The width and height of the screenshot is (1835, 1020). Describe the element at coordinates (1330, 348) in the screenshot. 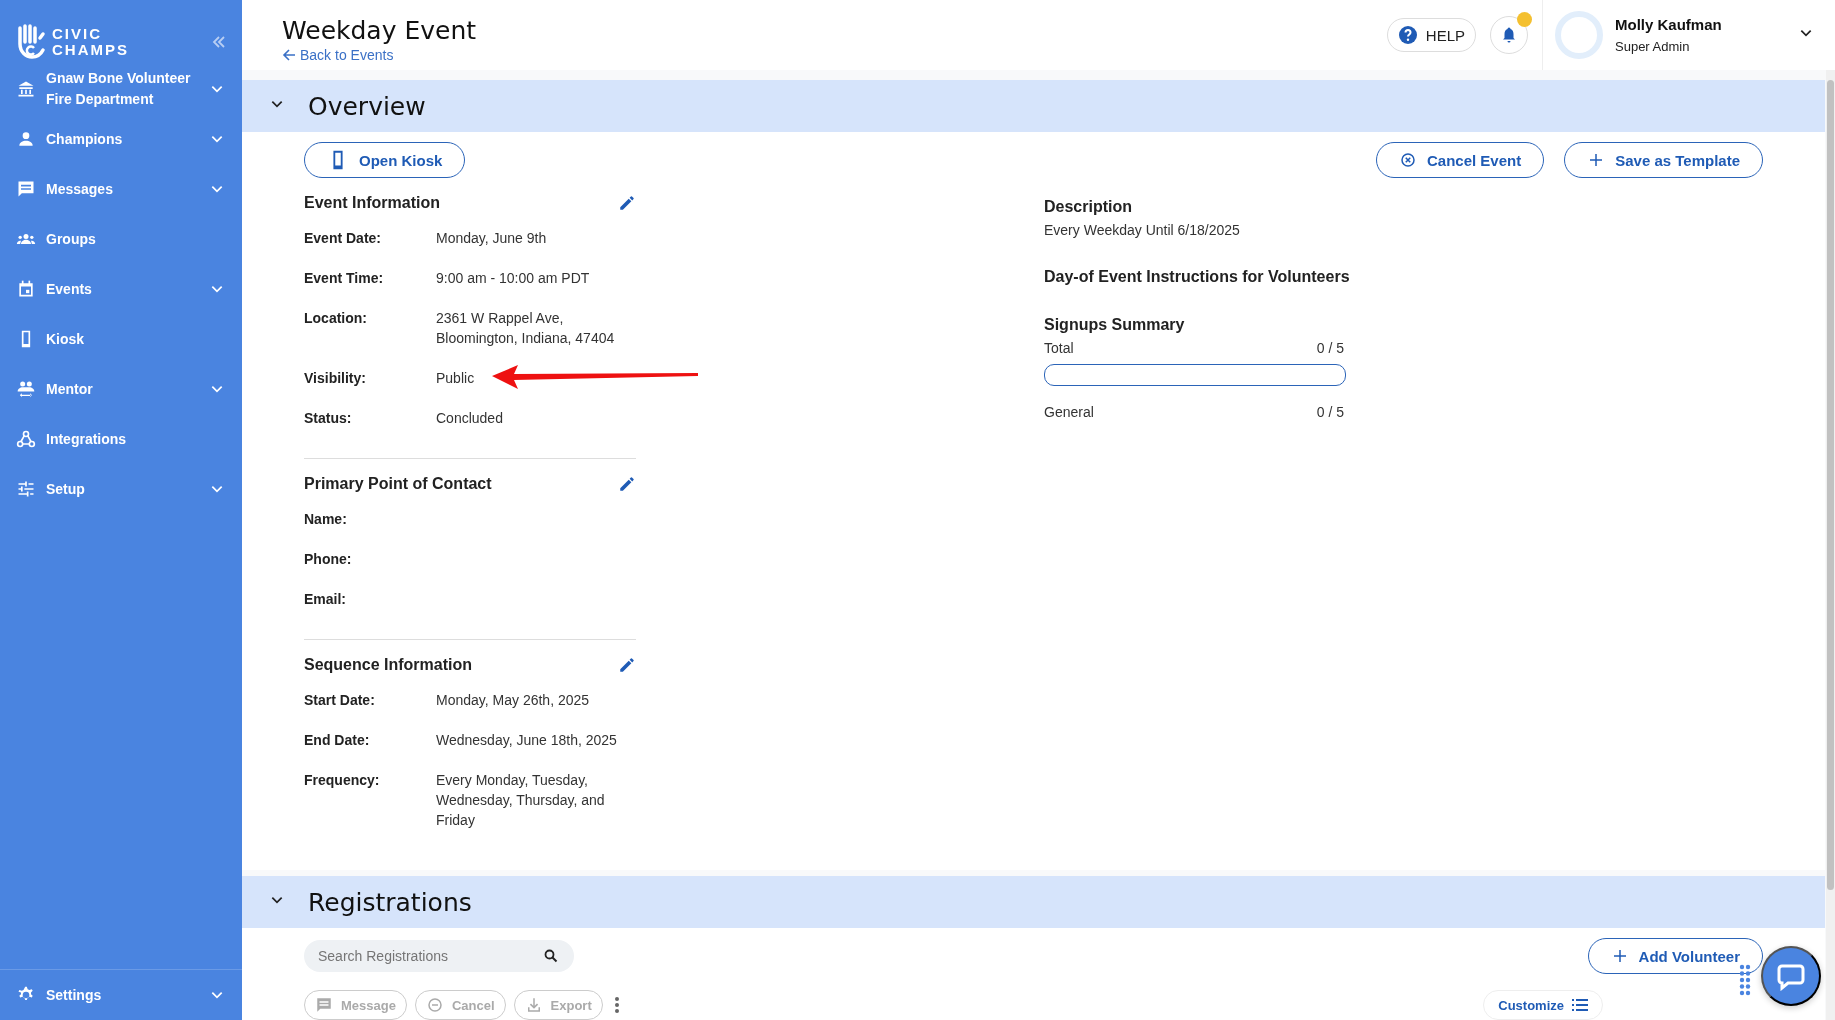

I see `total-count: 0 / 5` at that location.